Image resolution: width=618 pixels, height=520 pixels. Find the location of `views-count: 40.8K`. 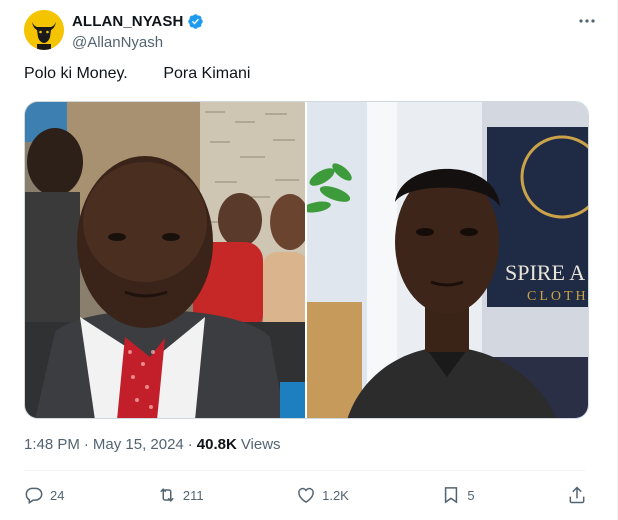

views-count: 40.8K is located at coordinates (216, 444).